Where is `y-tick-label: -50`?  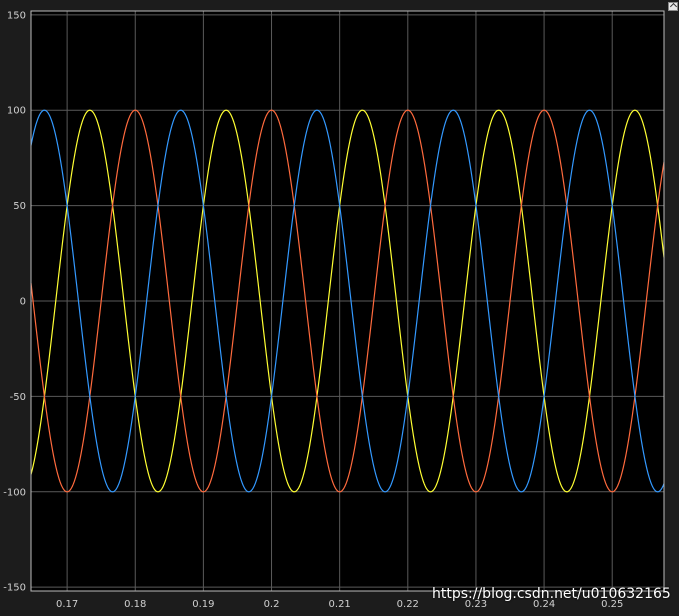
y-tick-label: -50 is located at coordinates (18, 397).